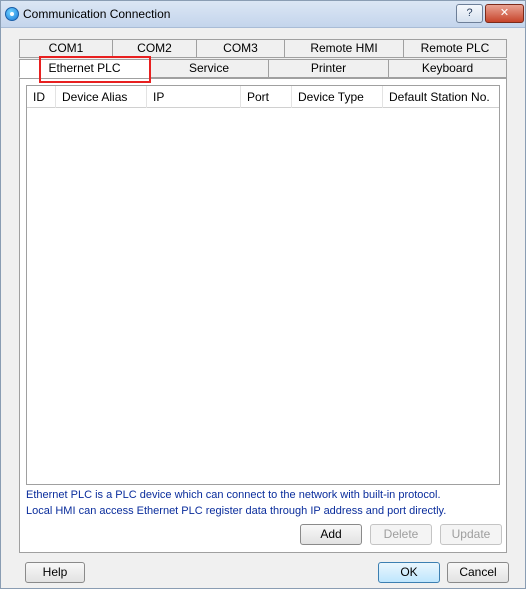 The width and height of the screenshot is (526, 589). What do you see at coordinates (84, 68) in the screenshot?
I see `tab-ethernet-plc: Ethernet PLC` at bounding box center [84, 68].